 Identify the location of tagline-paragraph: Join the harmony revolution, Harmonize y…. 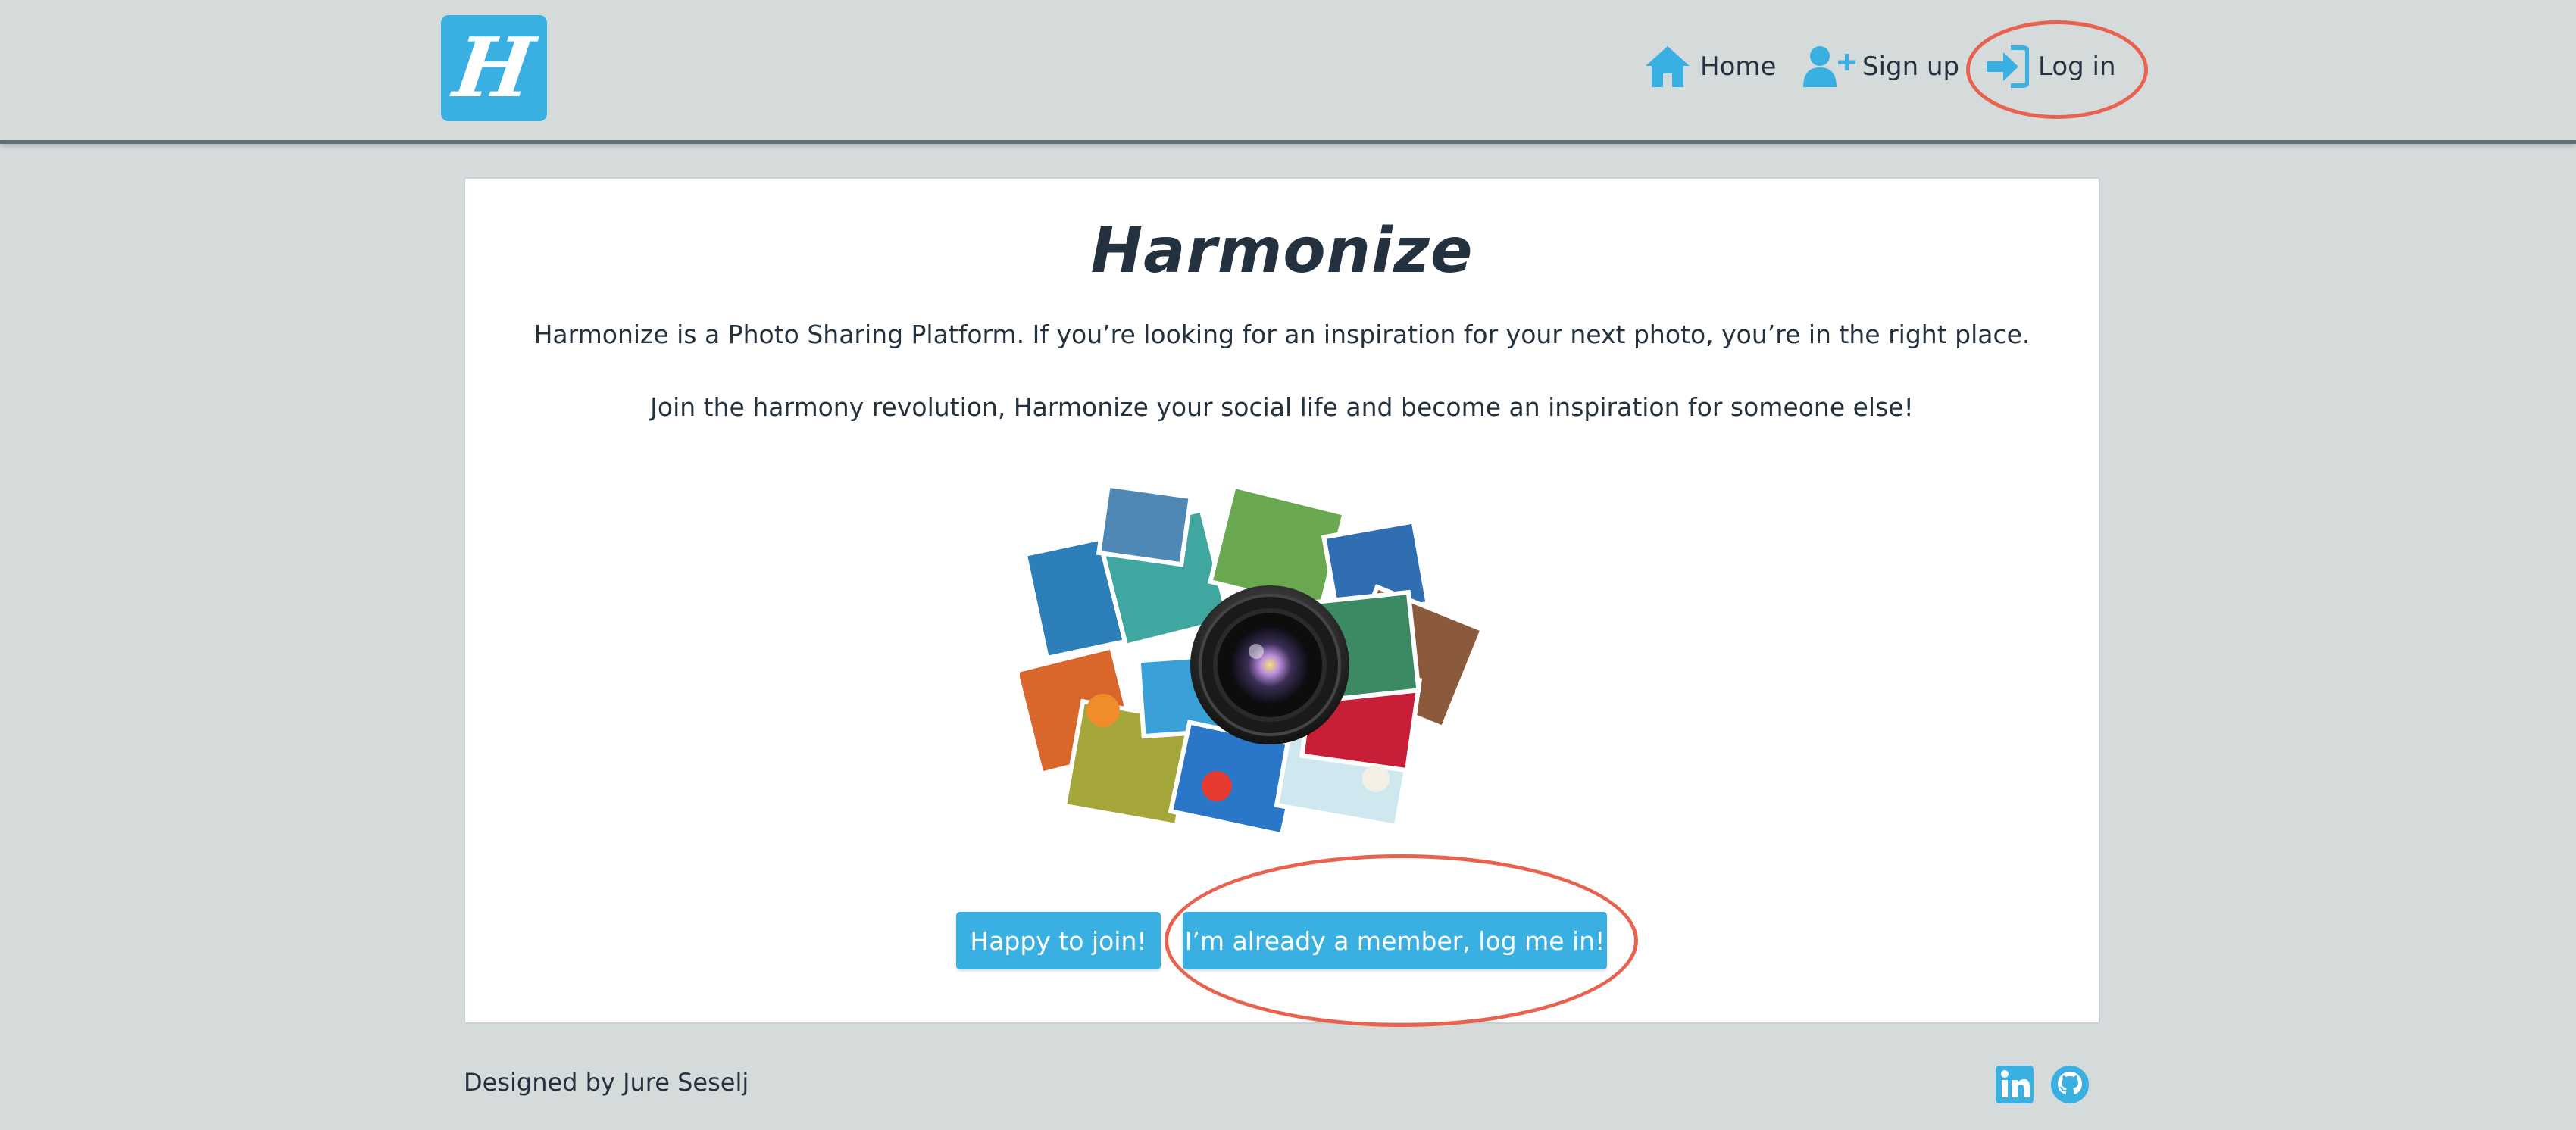
(1282, 407).